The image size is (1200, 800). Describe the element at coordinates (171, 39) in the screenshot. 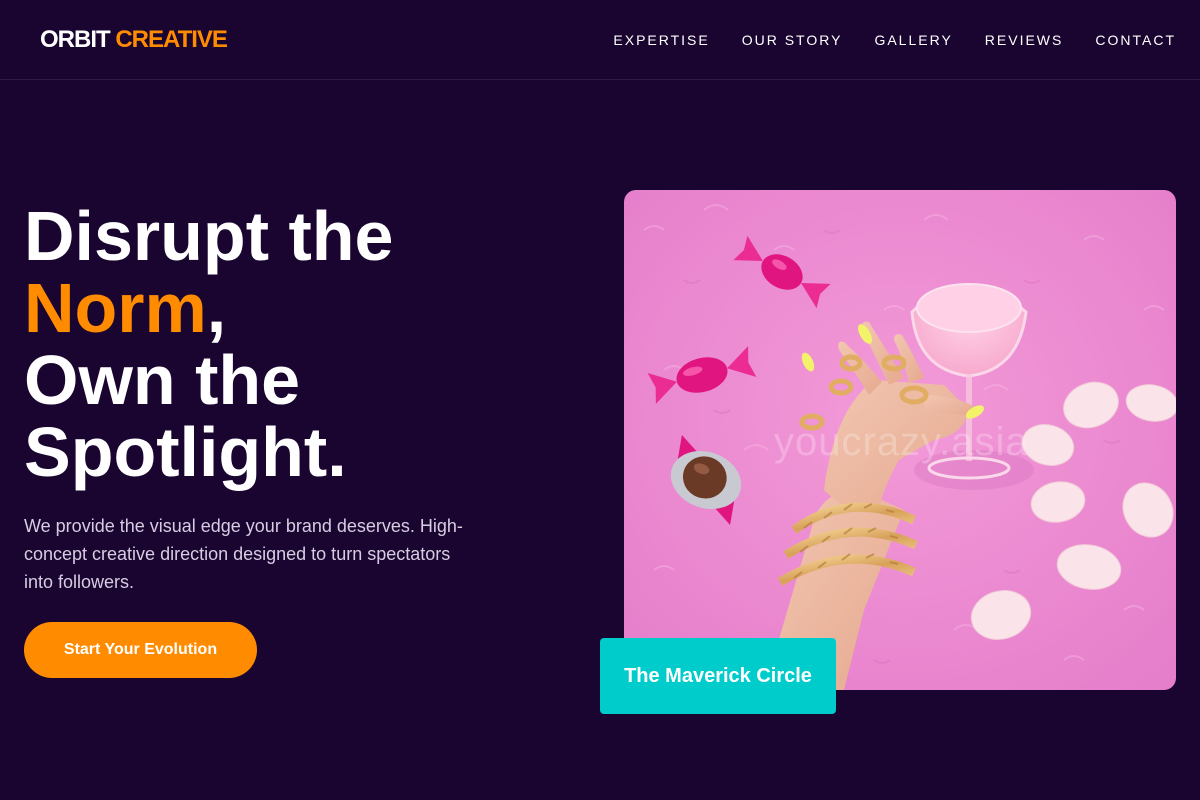

I see `logo-text-accent: CREATIVE` at that location.